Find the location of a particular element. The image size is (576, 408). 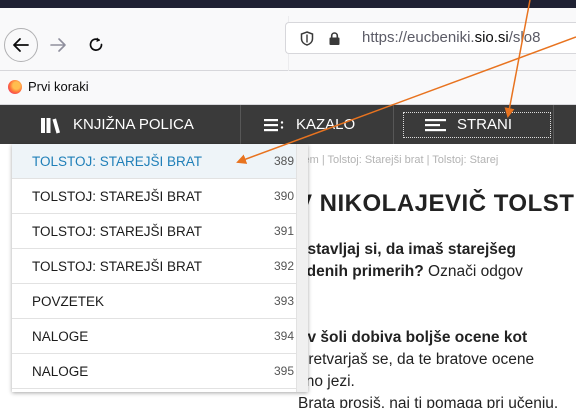

reload-button is located at coordinates (96, 45).